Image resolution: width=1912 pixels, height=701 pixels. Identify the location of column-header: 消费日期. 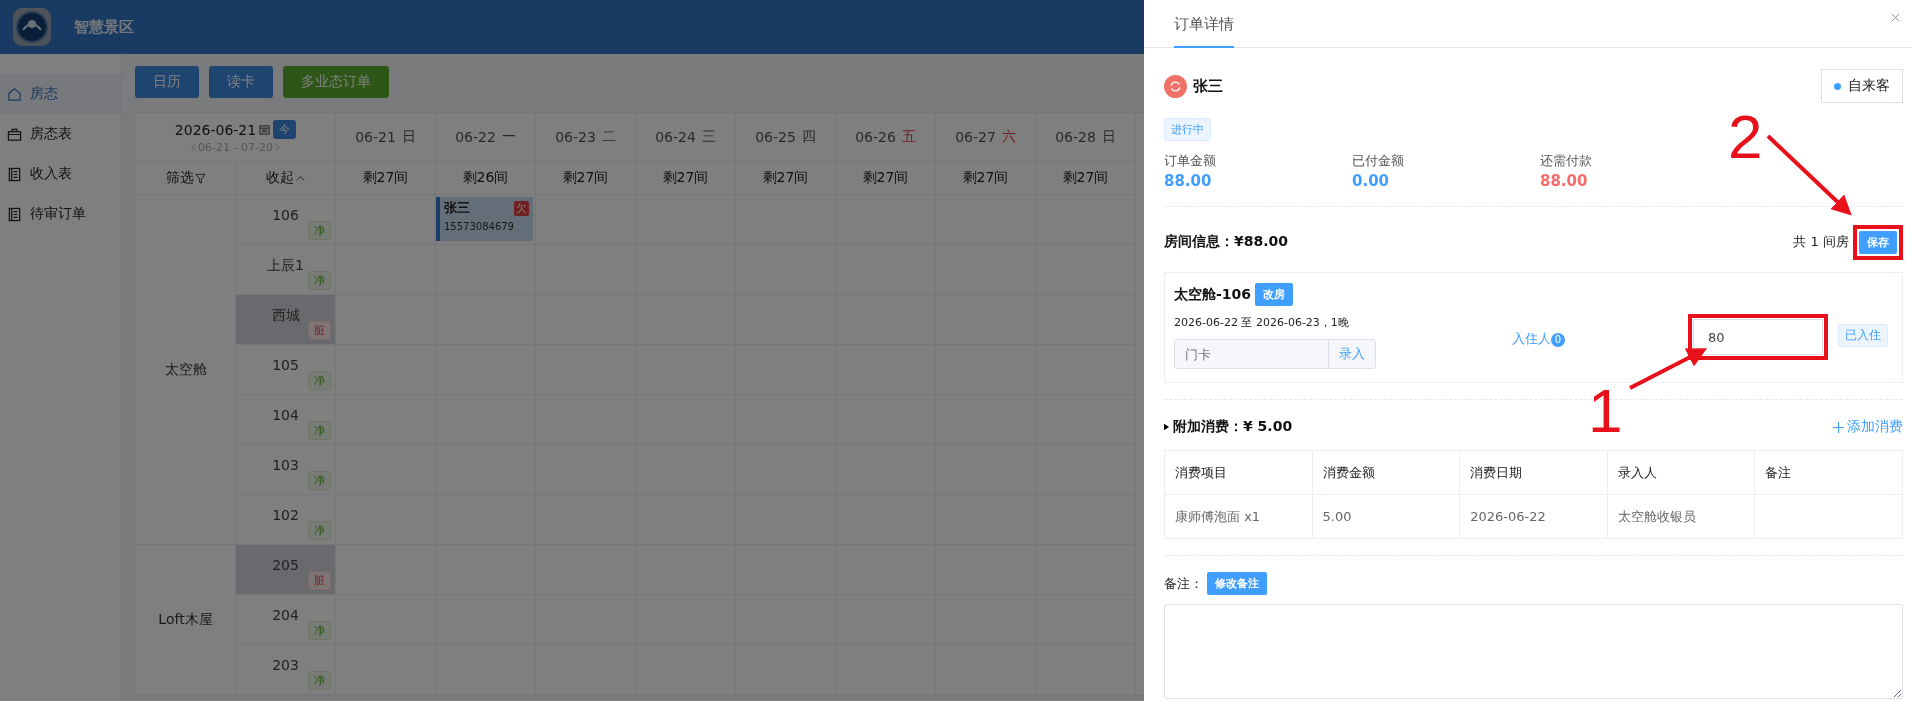
(1533, 472).